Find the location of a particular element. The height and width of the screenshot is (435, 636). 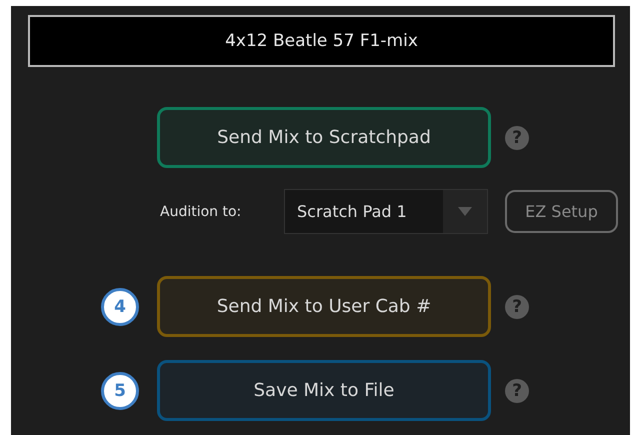

audition-dropdown: Scratch Pad 1 is located at coordinates (386, 211).